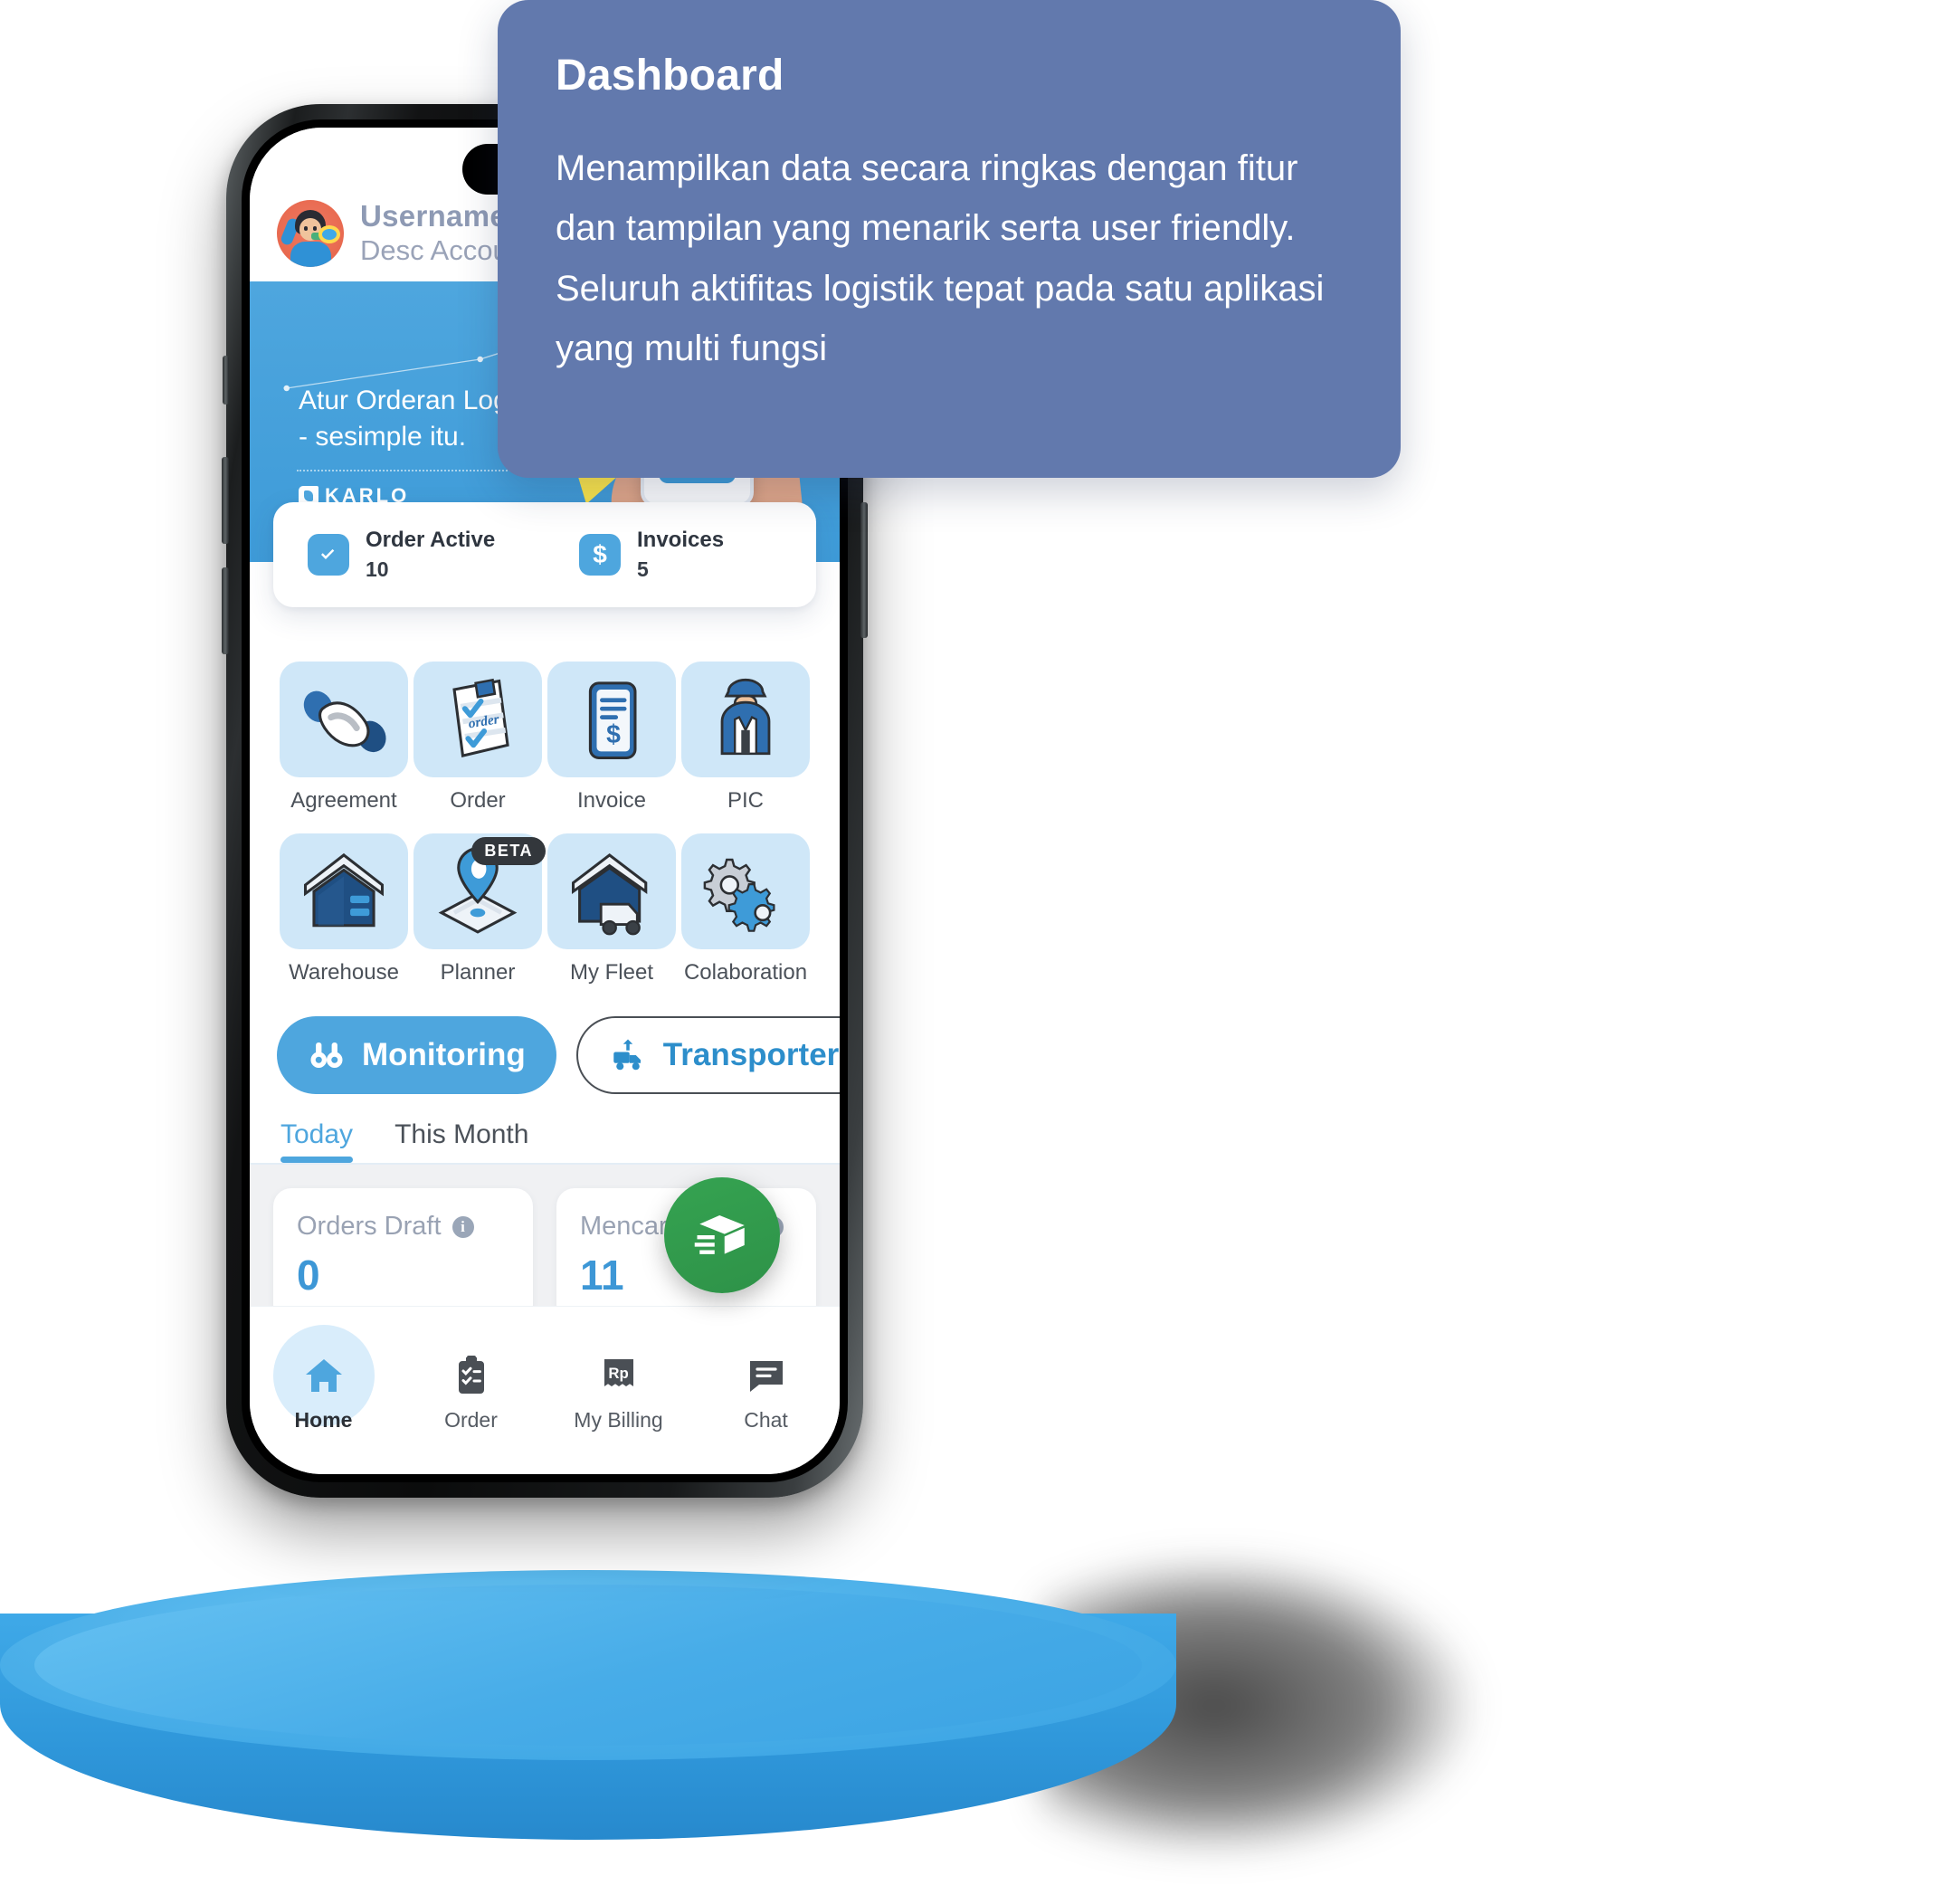 Image resolution: width=1958 pixels, height=1904 pixels. Describe the element at coordinates (323, 1375) in the screenshot. I see `home-icon` at that location.